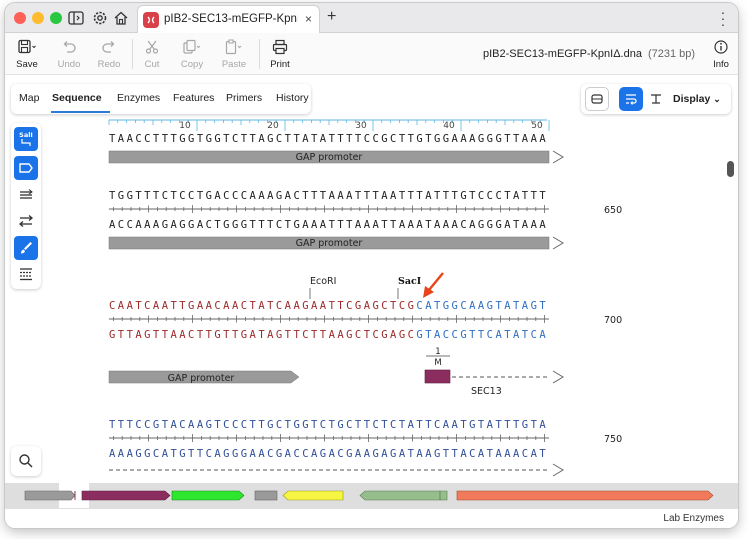 Image resolution: width=748 pixels, height=539 pixels. I want to click on orf-translation: 1 M, so click(438, 357).